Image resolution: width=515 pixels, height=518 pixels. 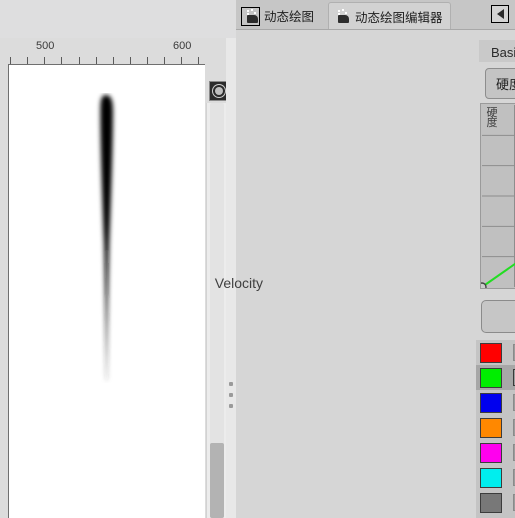 What do you see at coordinates (217, 480) in the screenshot?
I see `scrollbar-thumb` at bounding box center [217, 480].